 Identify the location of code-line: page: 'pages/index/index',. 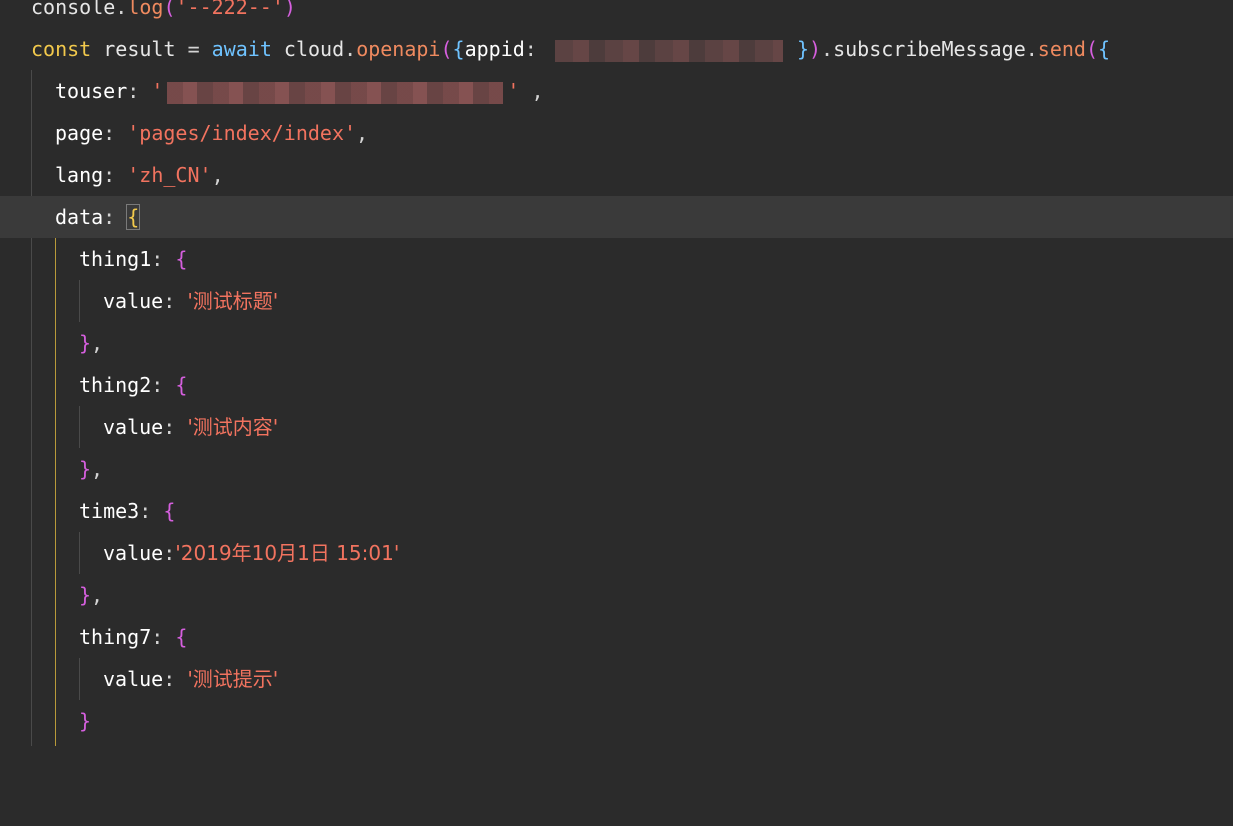
(616, 133).